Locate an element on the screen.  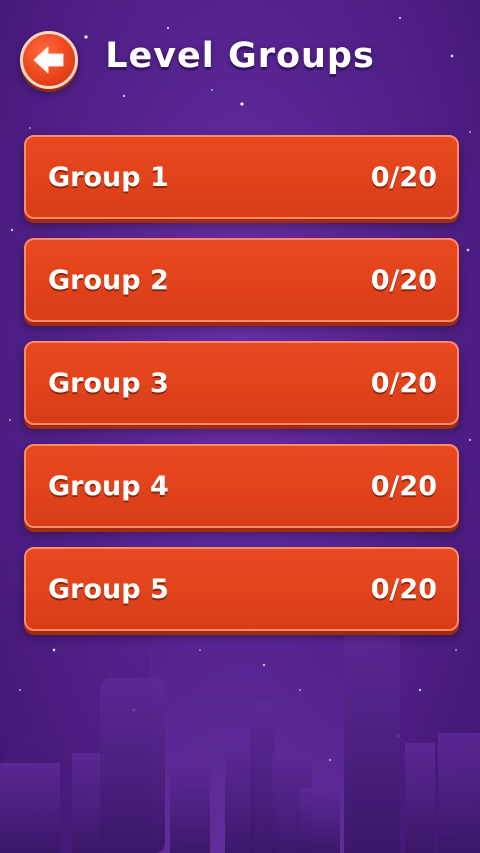
group-name: Group 1 is located at coordinates (108, 177).